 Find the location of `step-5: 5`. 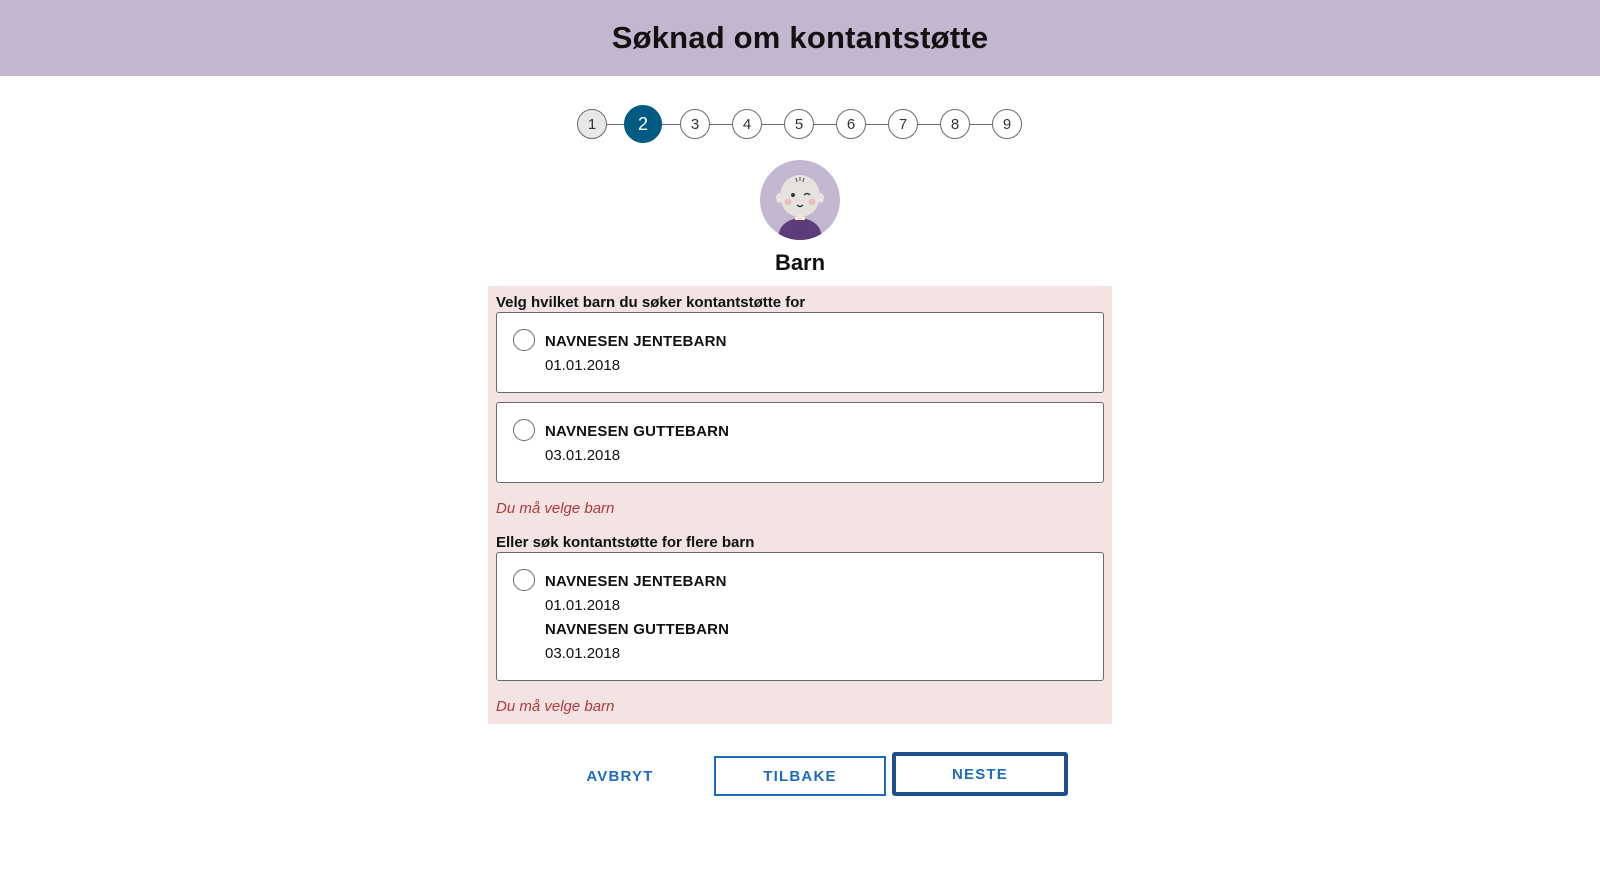

step-5: 5 is located at coordinates (799, 124).